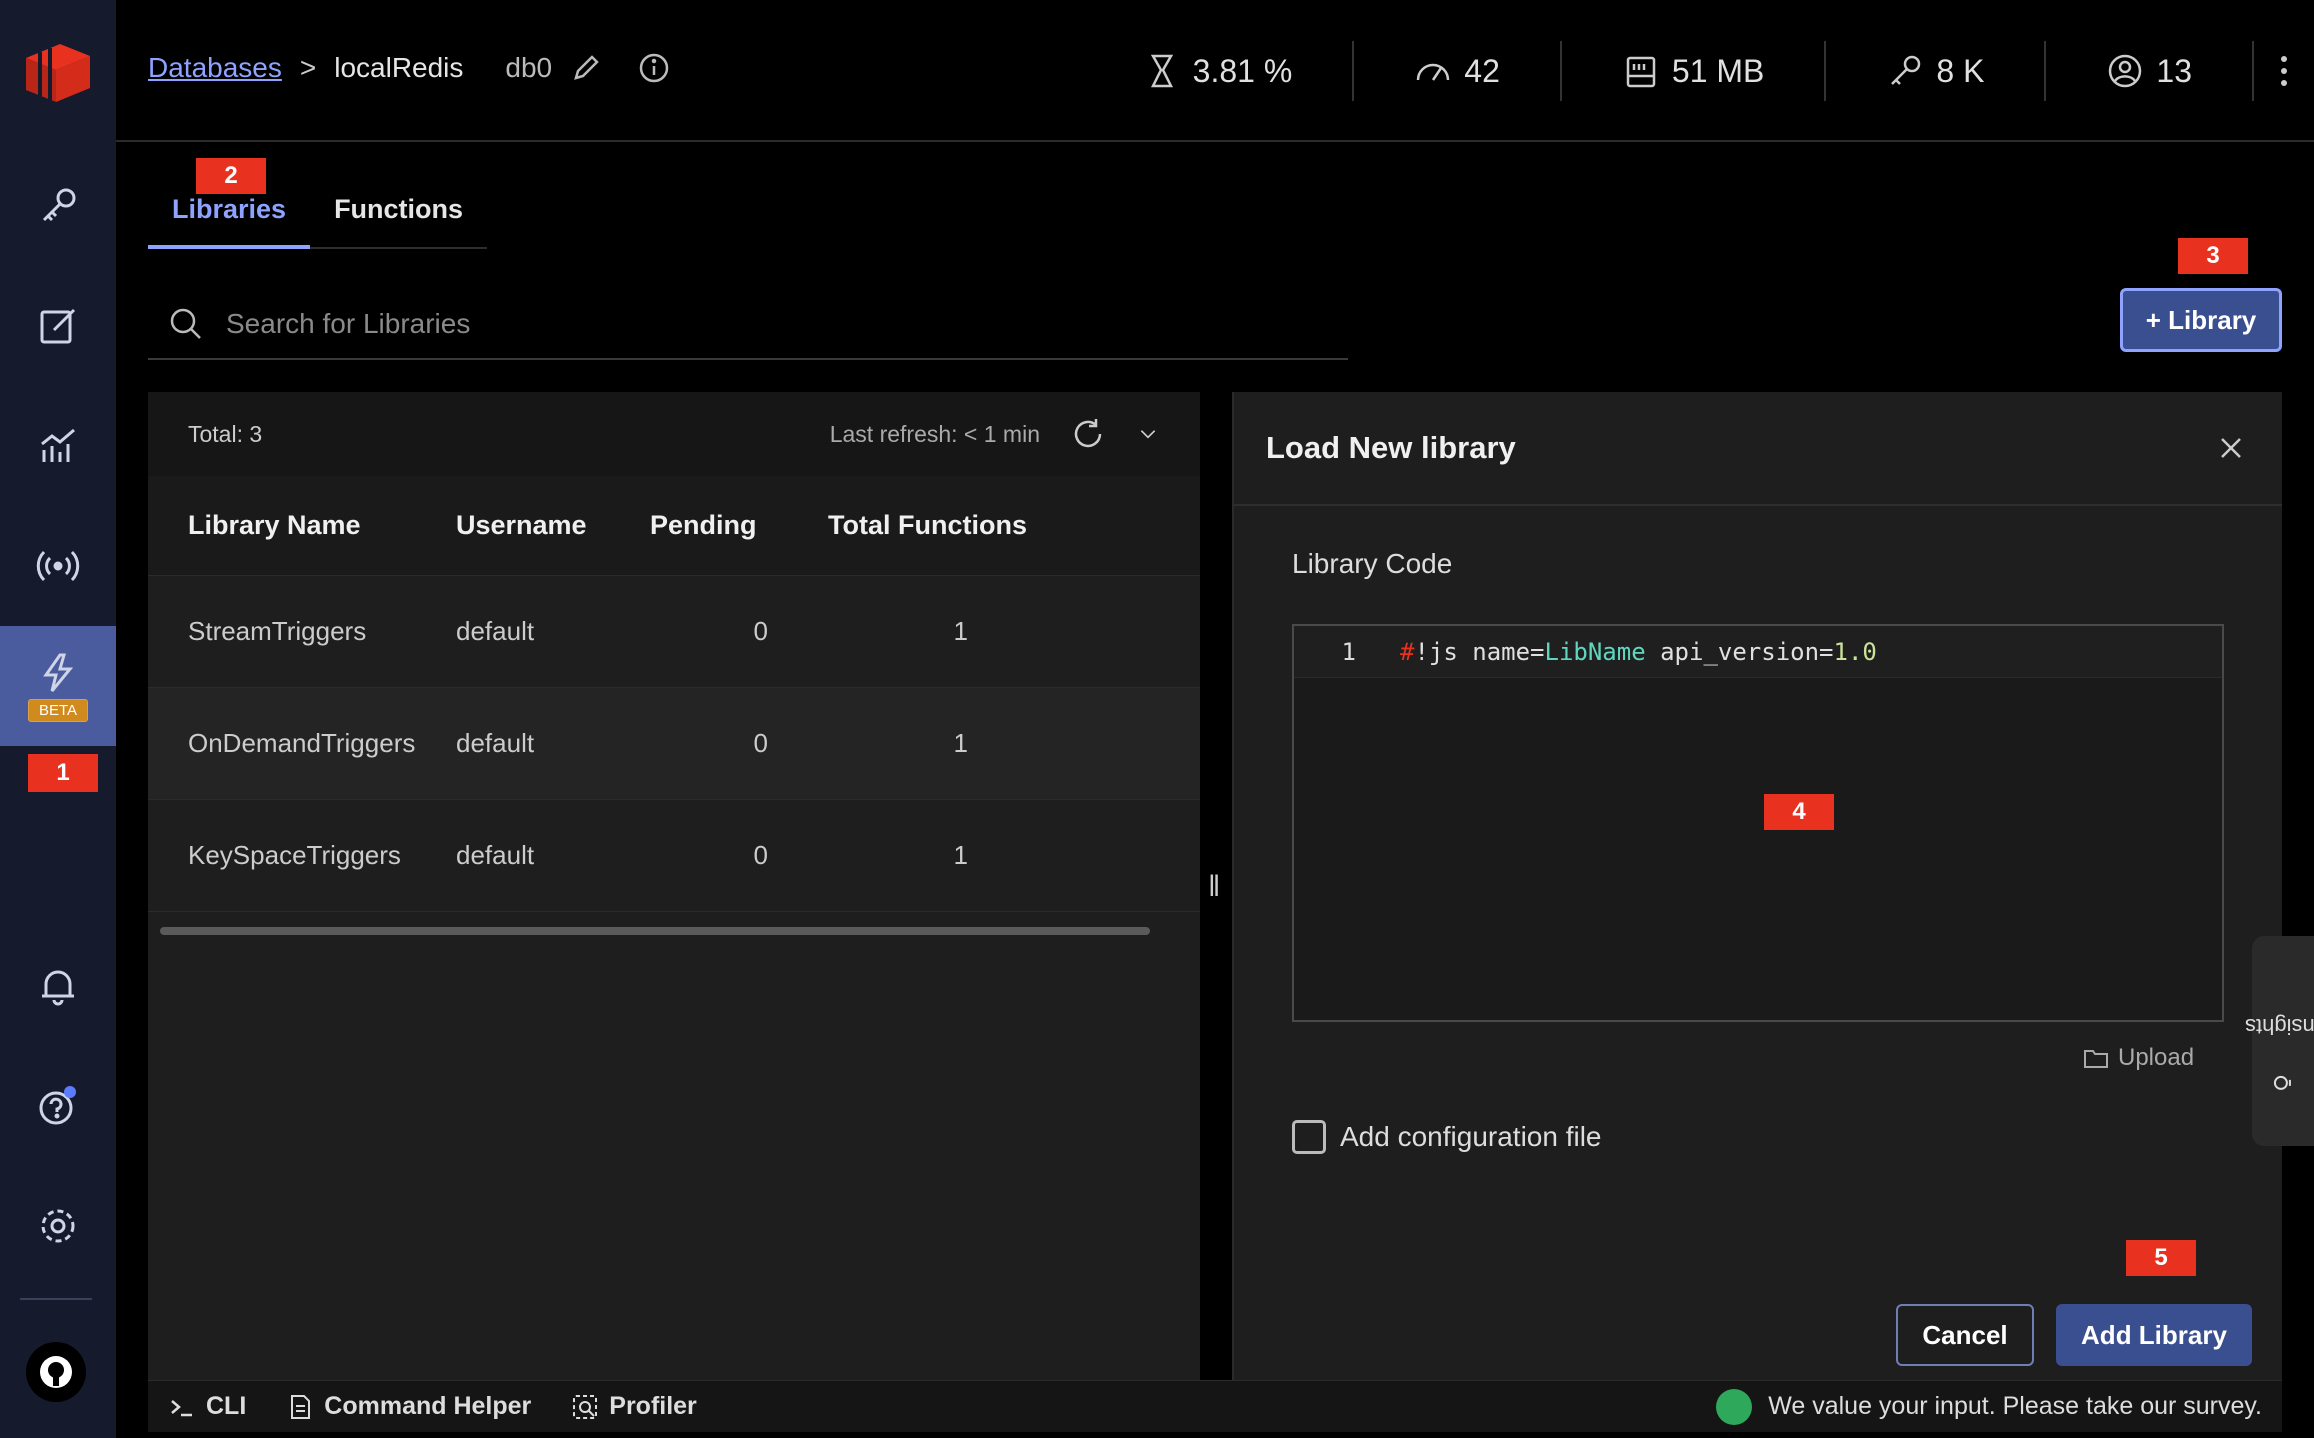 The height and width of the screenshot is (1438, 2314). What do you see at coordinates (1965, 1335) in the screenshot?
I see `cancel-button: Cancel` at bounding box center [1965, 1335].